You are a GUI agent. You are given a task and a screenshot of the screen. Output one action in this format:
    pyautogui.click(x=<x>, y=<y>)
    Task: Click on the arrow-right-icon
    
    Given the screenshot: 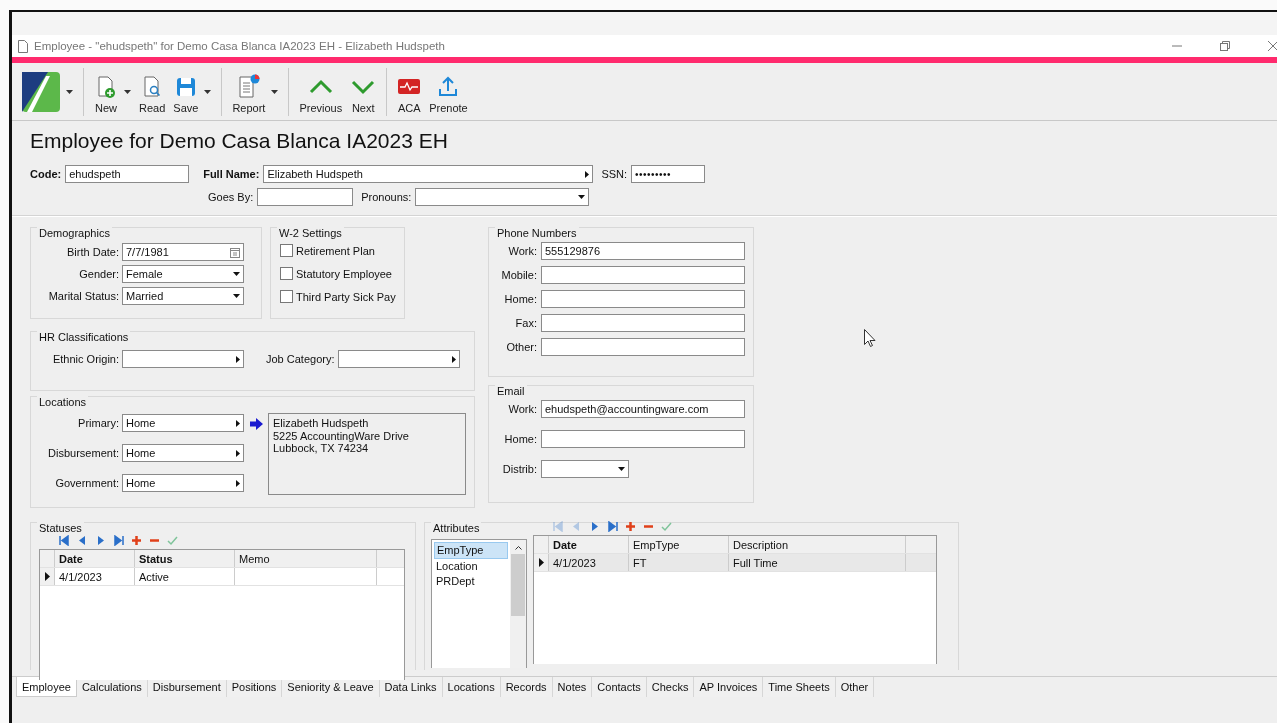 What is the action you would take?
    pyautogui.click(x=256, y=424)
    